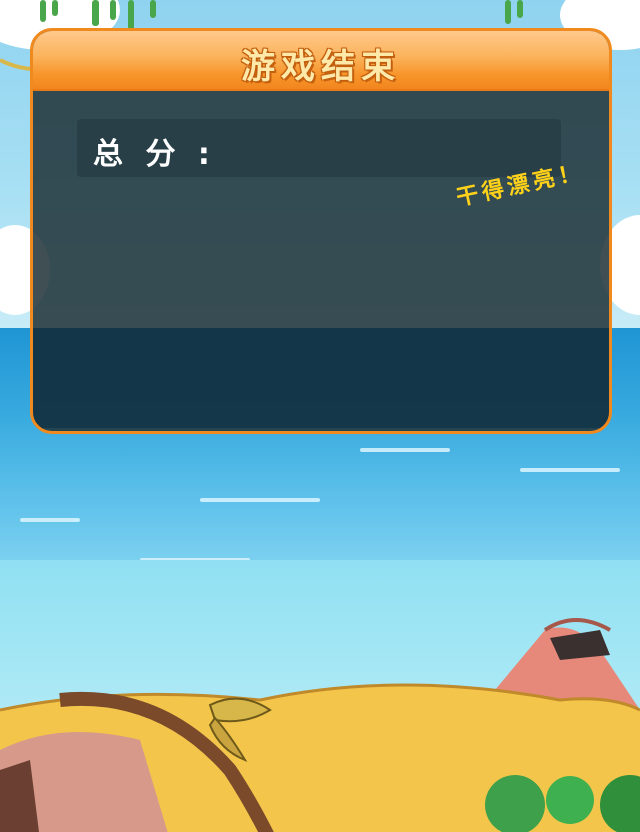  What do you see at coordinates (321, 67) in the screenshot?
I see `dialog-title: 游戏结束` at bounding box center [321, 67].